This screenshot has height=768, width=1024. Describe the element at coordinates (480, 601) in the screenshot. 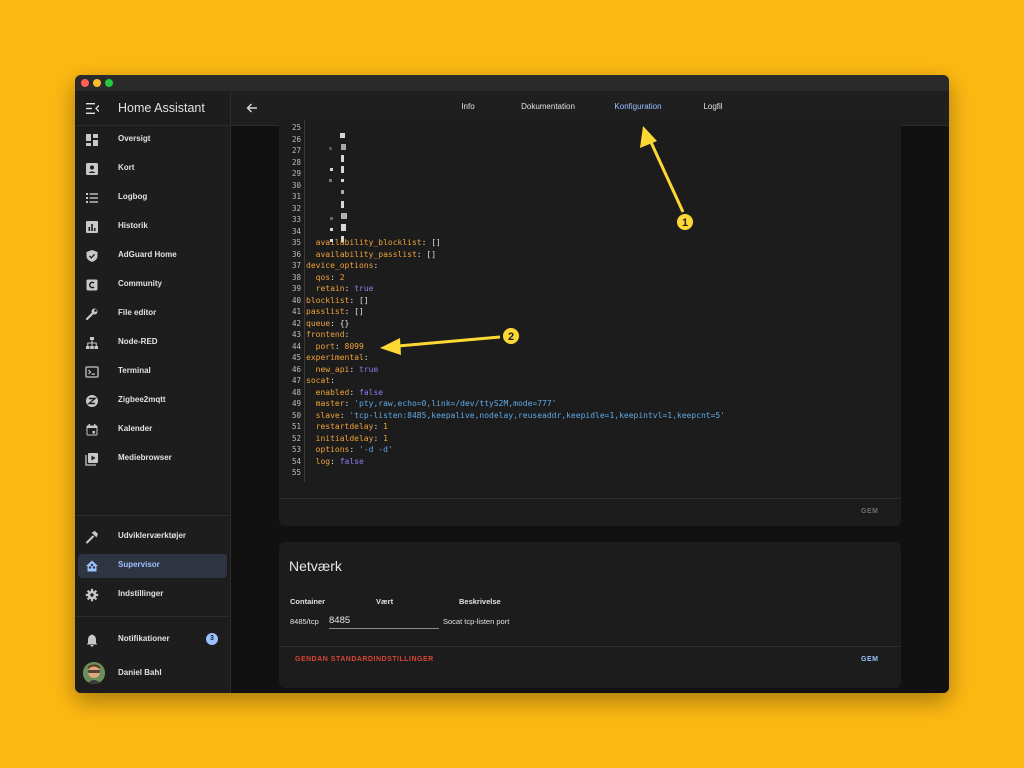

I see `column-header-description: Beskrivelse` at that location.